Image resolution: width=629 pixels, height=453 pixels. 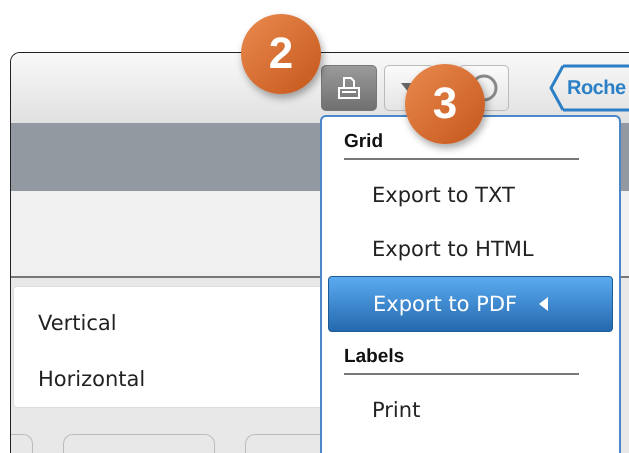 I want to click on orientation-option: Horizontal, so click(x=168, y=389).